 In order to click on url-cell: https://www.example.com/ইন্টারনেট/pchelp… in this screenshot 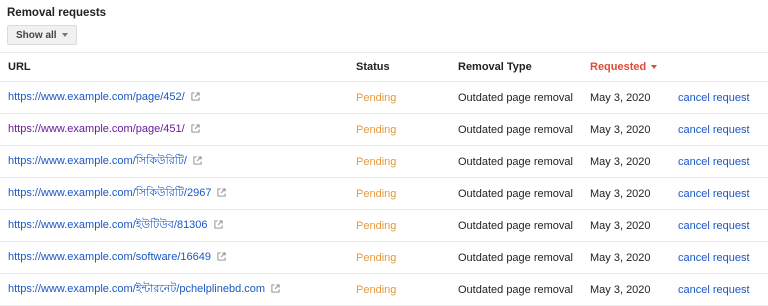, I will do `click(178, 289)`.